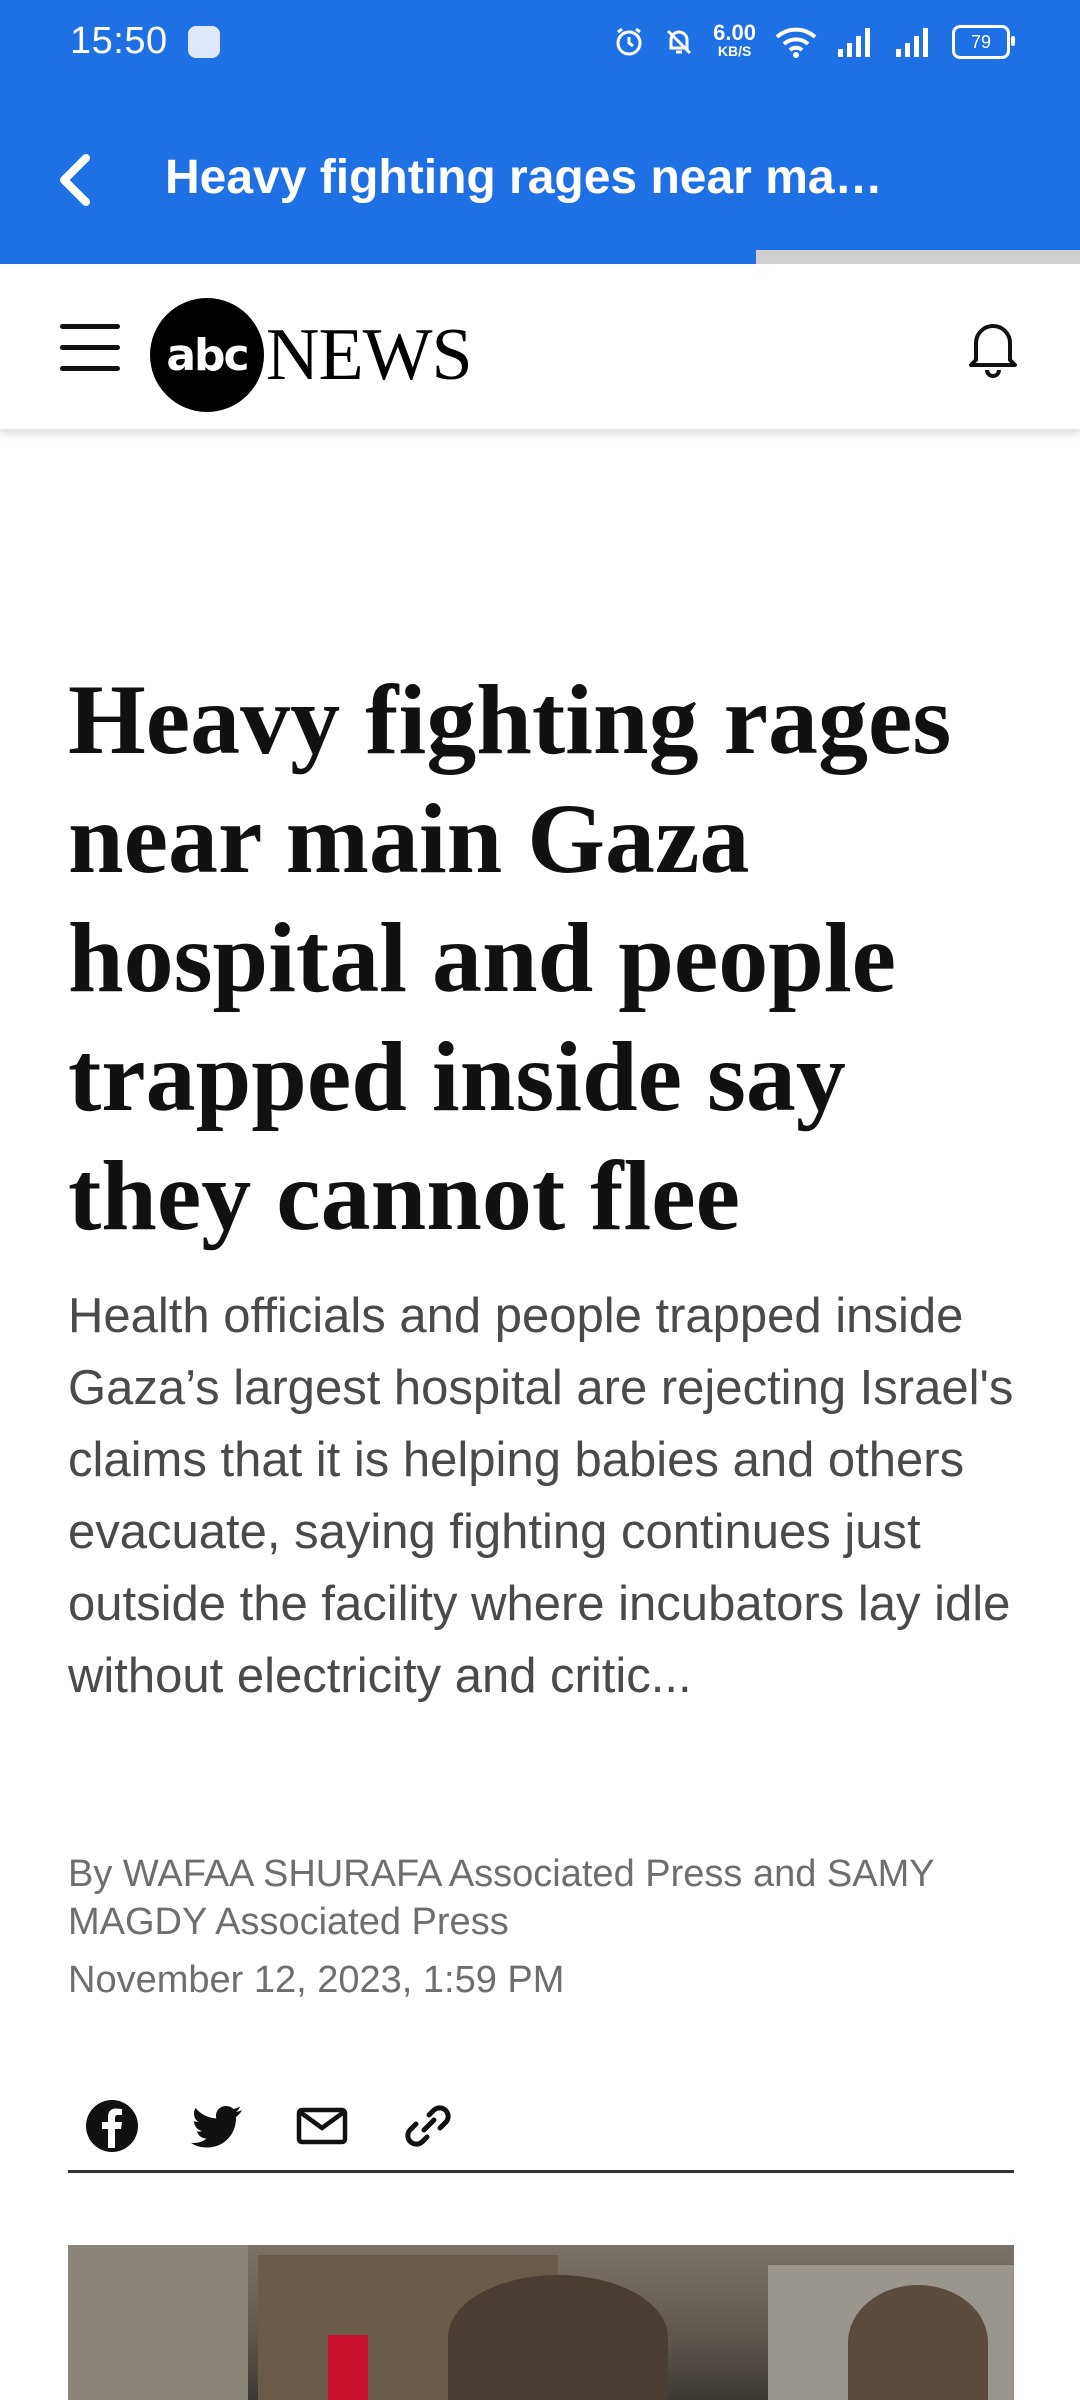 The image size is (1080, 2400). Describe the element at coordinates (541, 2322) in the screenshot. I see `article-hero-image` at that location.